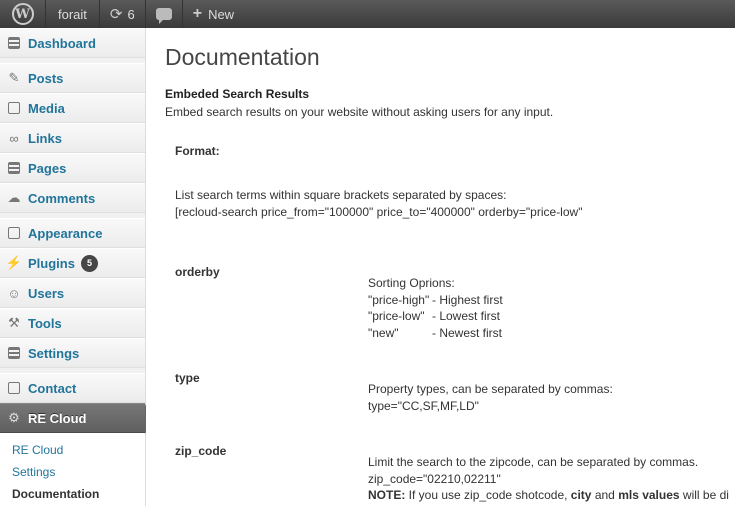 The width and height of the screenshot is (735, 506). Describe the element at coordinates (72, 138) in the screenshot. I see `sidebar-item-links: ∞ Links` at that location.